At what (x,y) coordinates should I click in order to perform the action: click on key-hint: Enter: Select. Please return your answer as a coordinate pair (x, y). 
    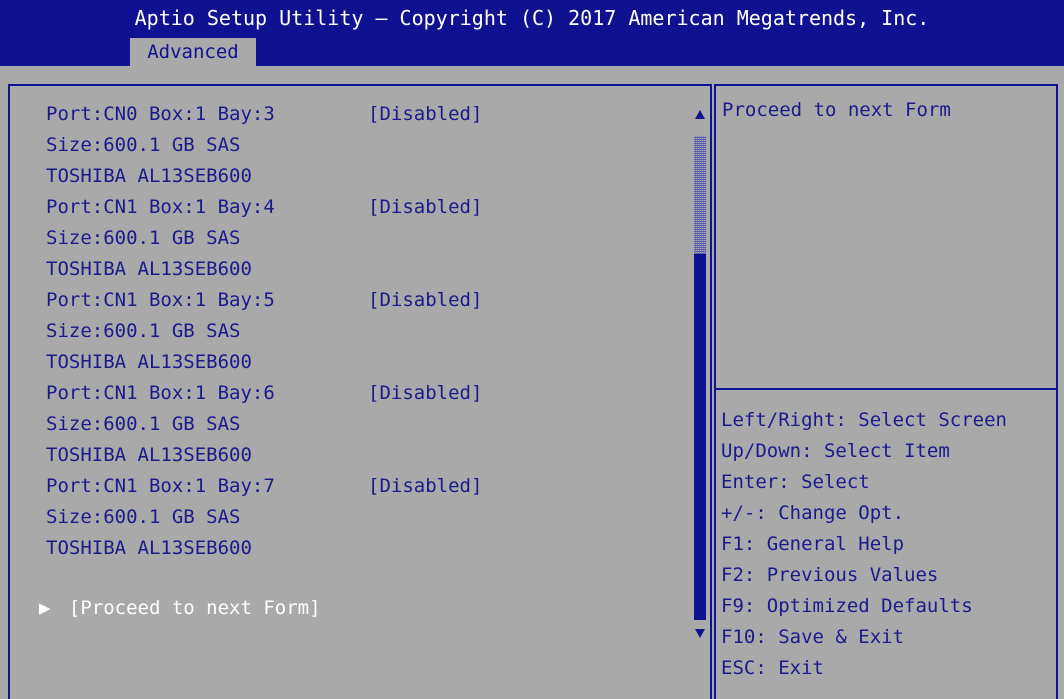
    Looking at the image, I should click on (795, 482).